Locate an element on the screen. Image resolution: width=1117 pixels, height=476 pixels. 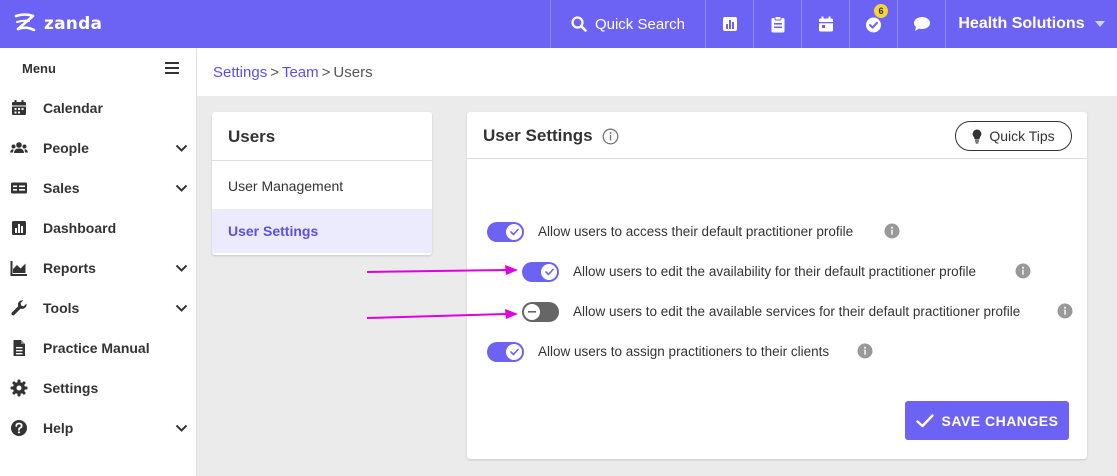
wrench-icon is located at coordinates (19, 308).